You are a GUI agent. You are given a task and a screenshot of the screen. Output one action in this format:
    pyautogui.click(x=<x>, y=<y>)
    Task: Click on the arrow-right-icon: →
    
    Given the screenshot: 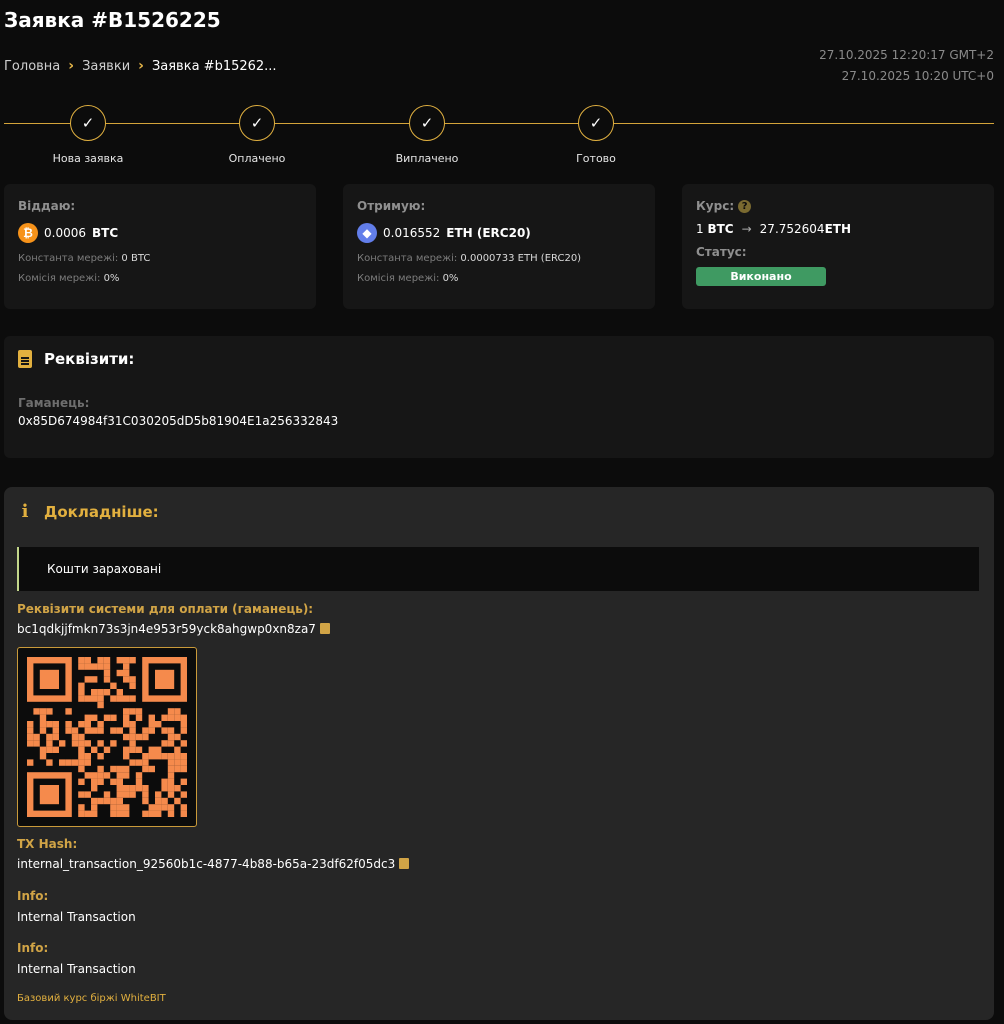 What is the action you would take?
    pyautogui.click(x=746, y=229)
    